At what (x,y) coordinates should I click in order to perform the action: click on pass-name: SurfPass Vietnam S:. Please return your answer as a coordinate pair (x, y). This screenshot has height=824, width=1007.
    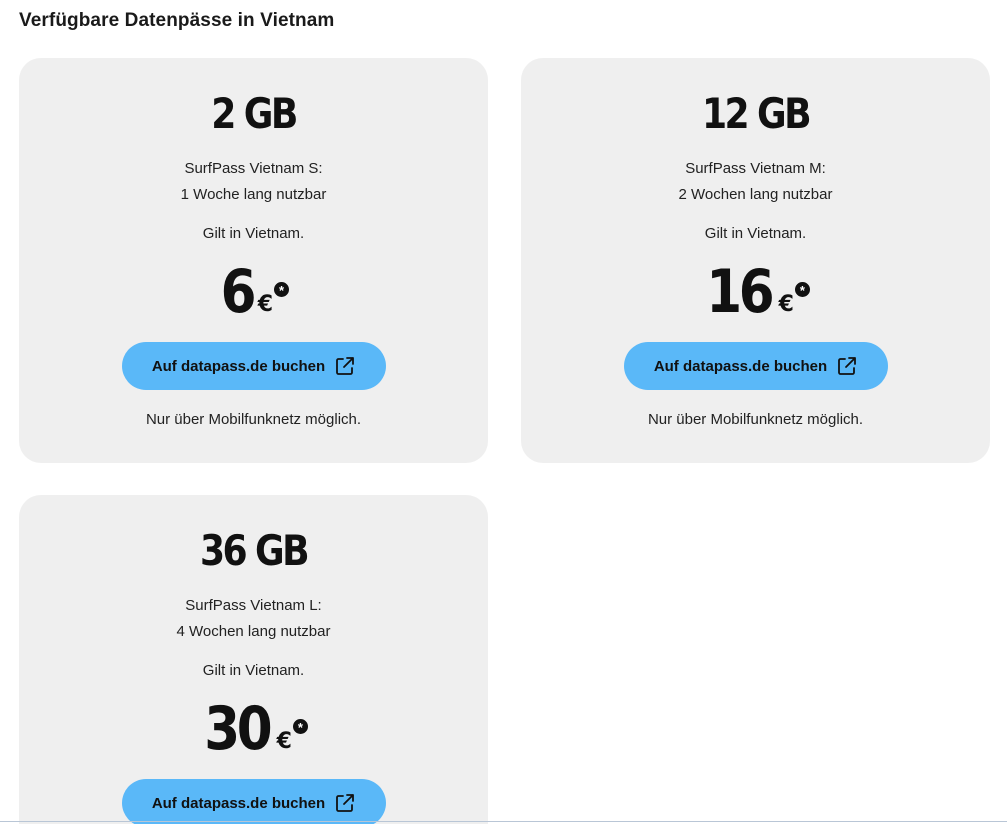
    Looking at the image, I should click on (253, 168).